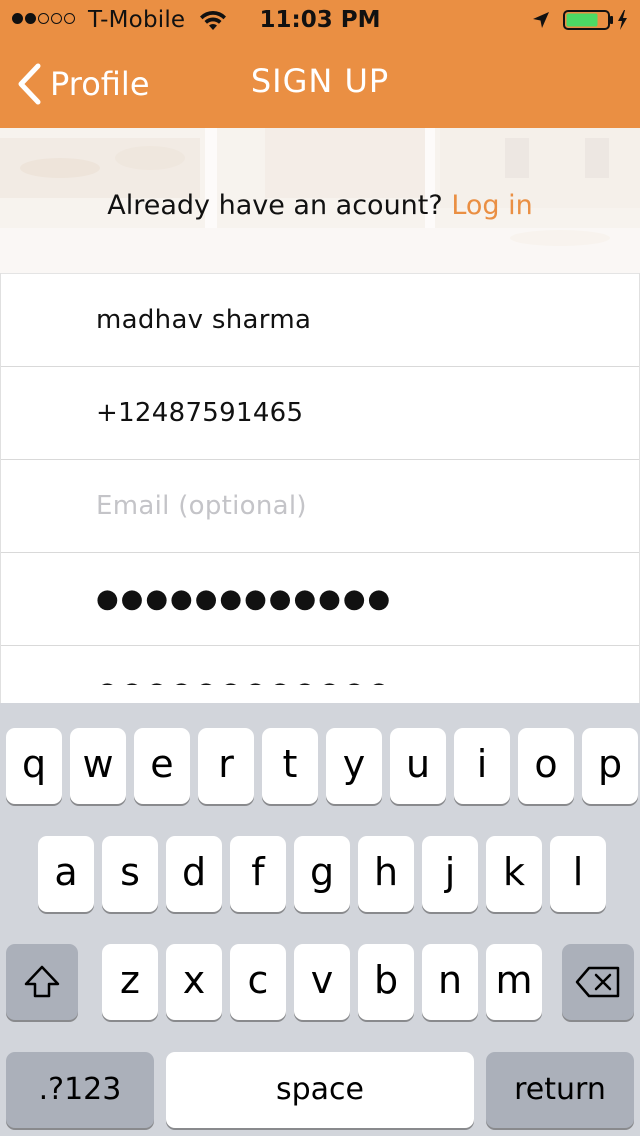  I want to click on key-j: j, so click(450, 874).